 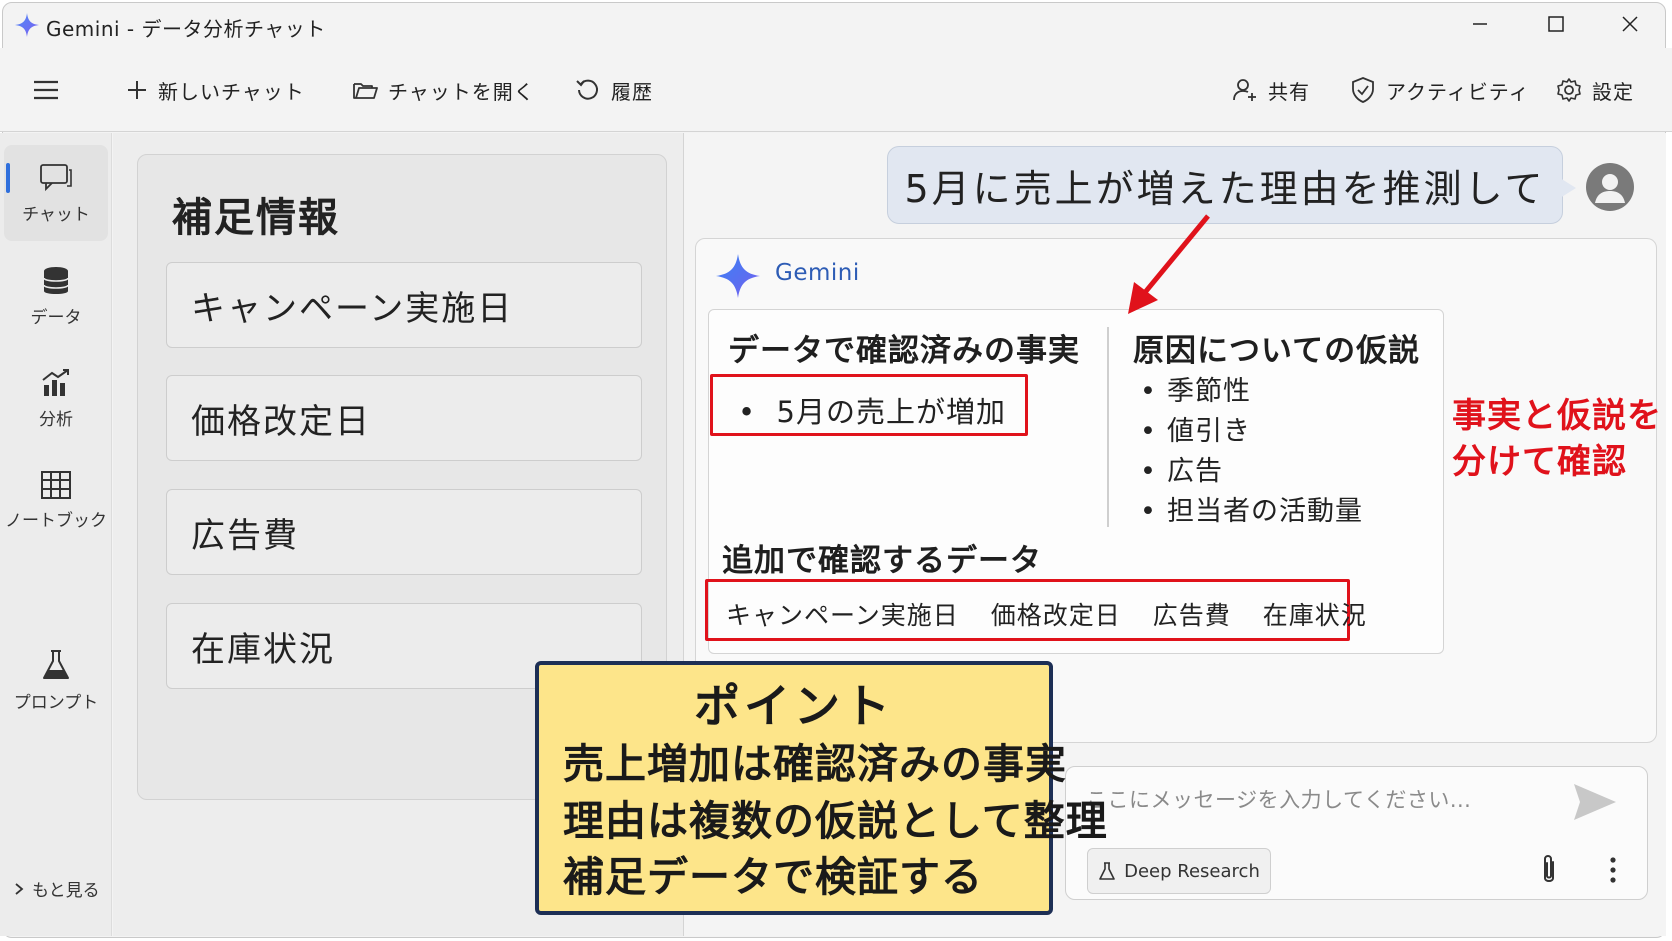 I want to click on settings-button: 設定, so click(x=1595, y=90).